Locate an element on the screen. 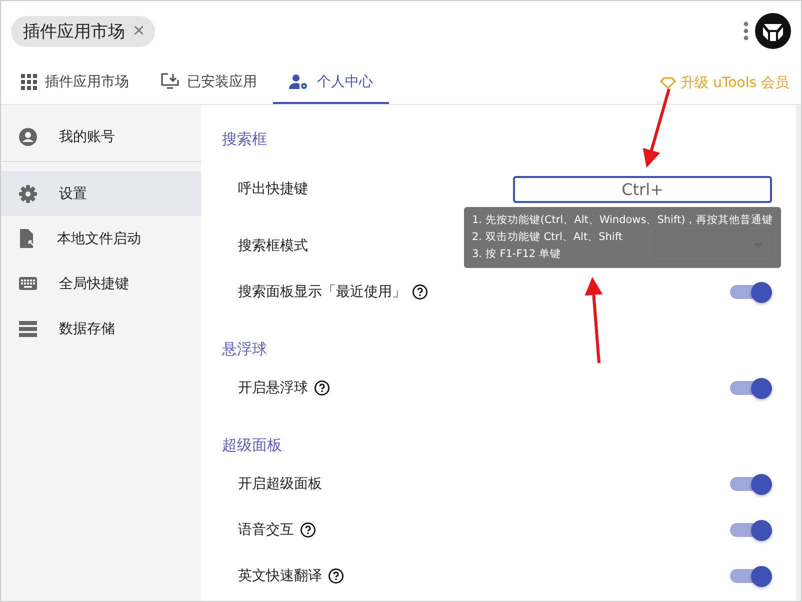 This screenshot has height=602, width=802. section-heading: 悬浮球 is located at coordinates (244, 349).